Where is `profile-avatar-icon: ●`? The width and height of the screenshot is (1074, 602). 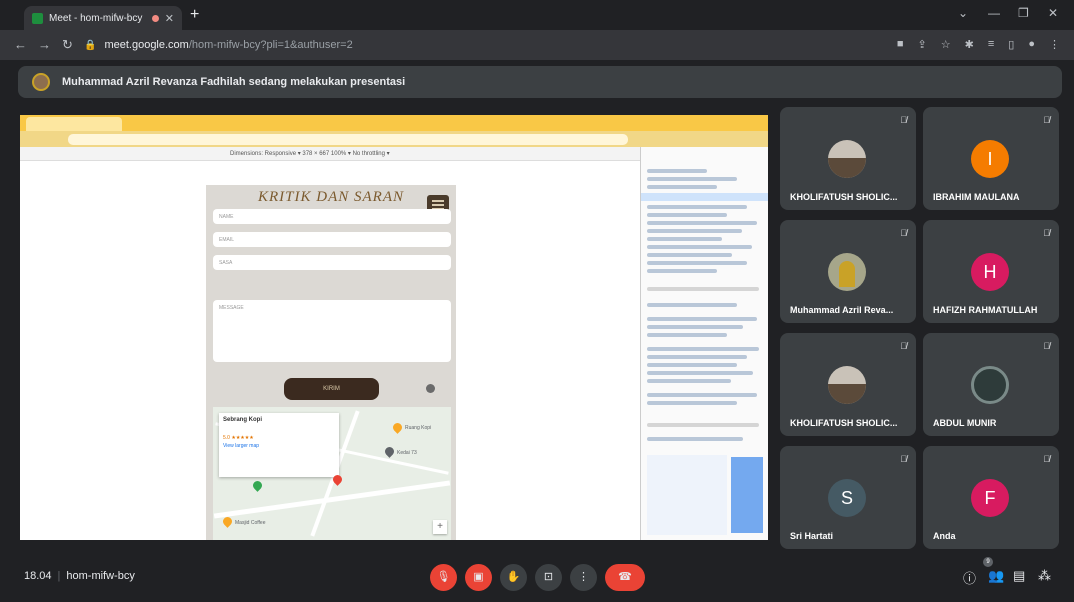
profile-avatar-icon: ● is located at coordinates (1031, 44).